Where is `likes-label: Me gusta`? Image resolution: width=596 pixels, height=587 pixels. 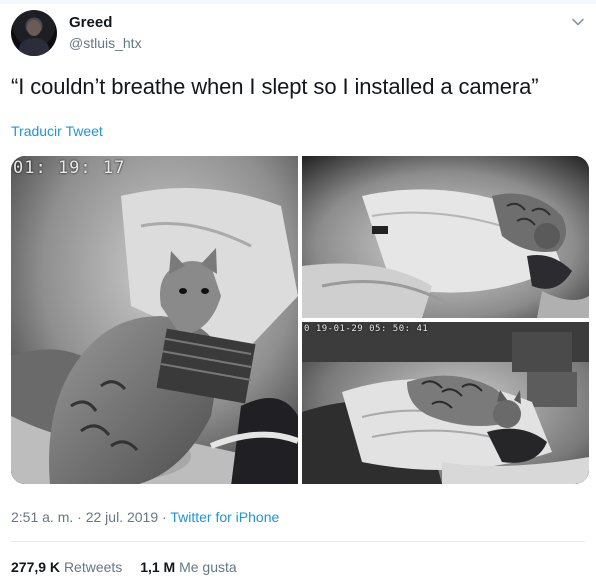 likes-label: Me gusta is located at coordinates (208, 567).